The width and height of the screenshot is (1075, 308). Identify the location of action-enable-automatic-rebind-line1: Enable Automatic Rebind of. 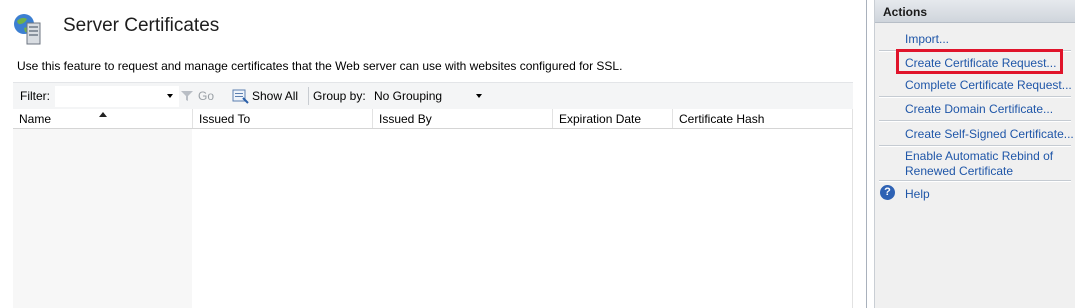
(979, 156).